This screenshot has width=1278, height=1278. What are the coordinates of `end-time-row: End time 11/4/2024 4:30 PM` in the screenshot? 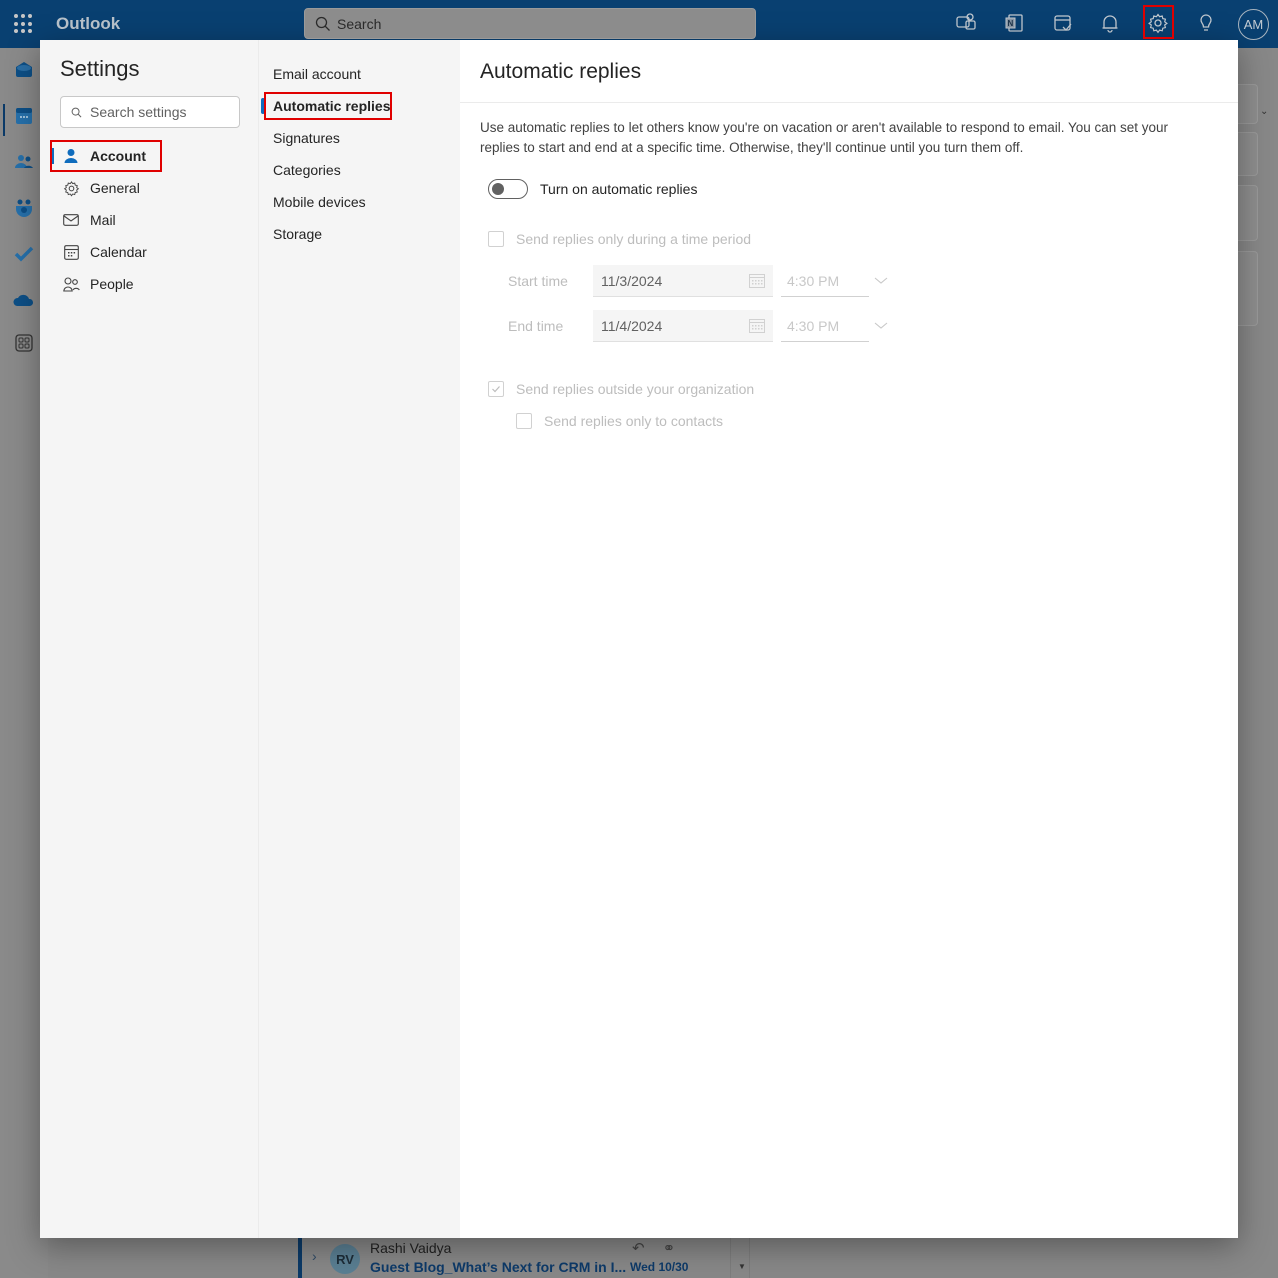 It's located at (698, 326).